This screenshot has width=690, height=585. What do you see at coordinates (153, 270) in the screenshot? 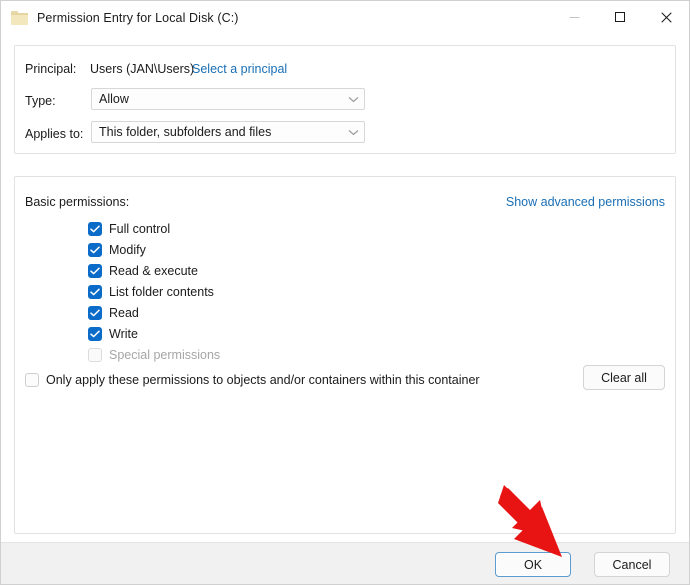
I see `permission-label: Read & execute` at bounding box center [153, 270].